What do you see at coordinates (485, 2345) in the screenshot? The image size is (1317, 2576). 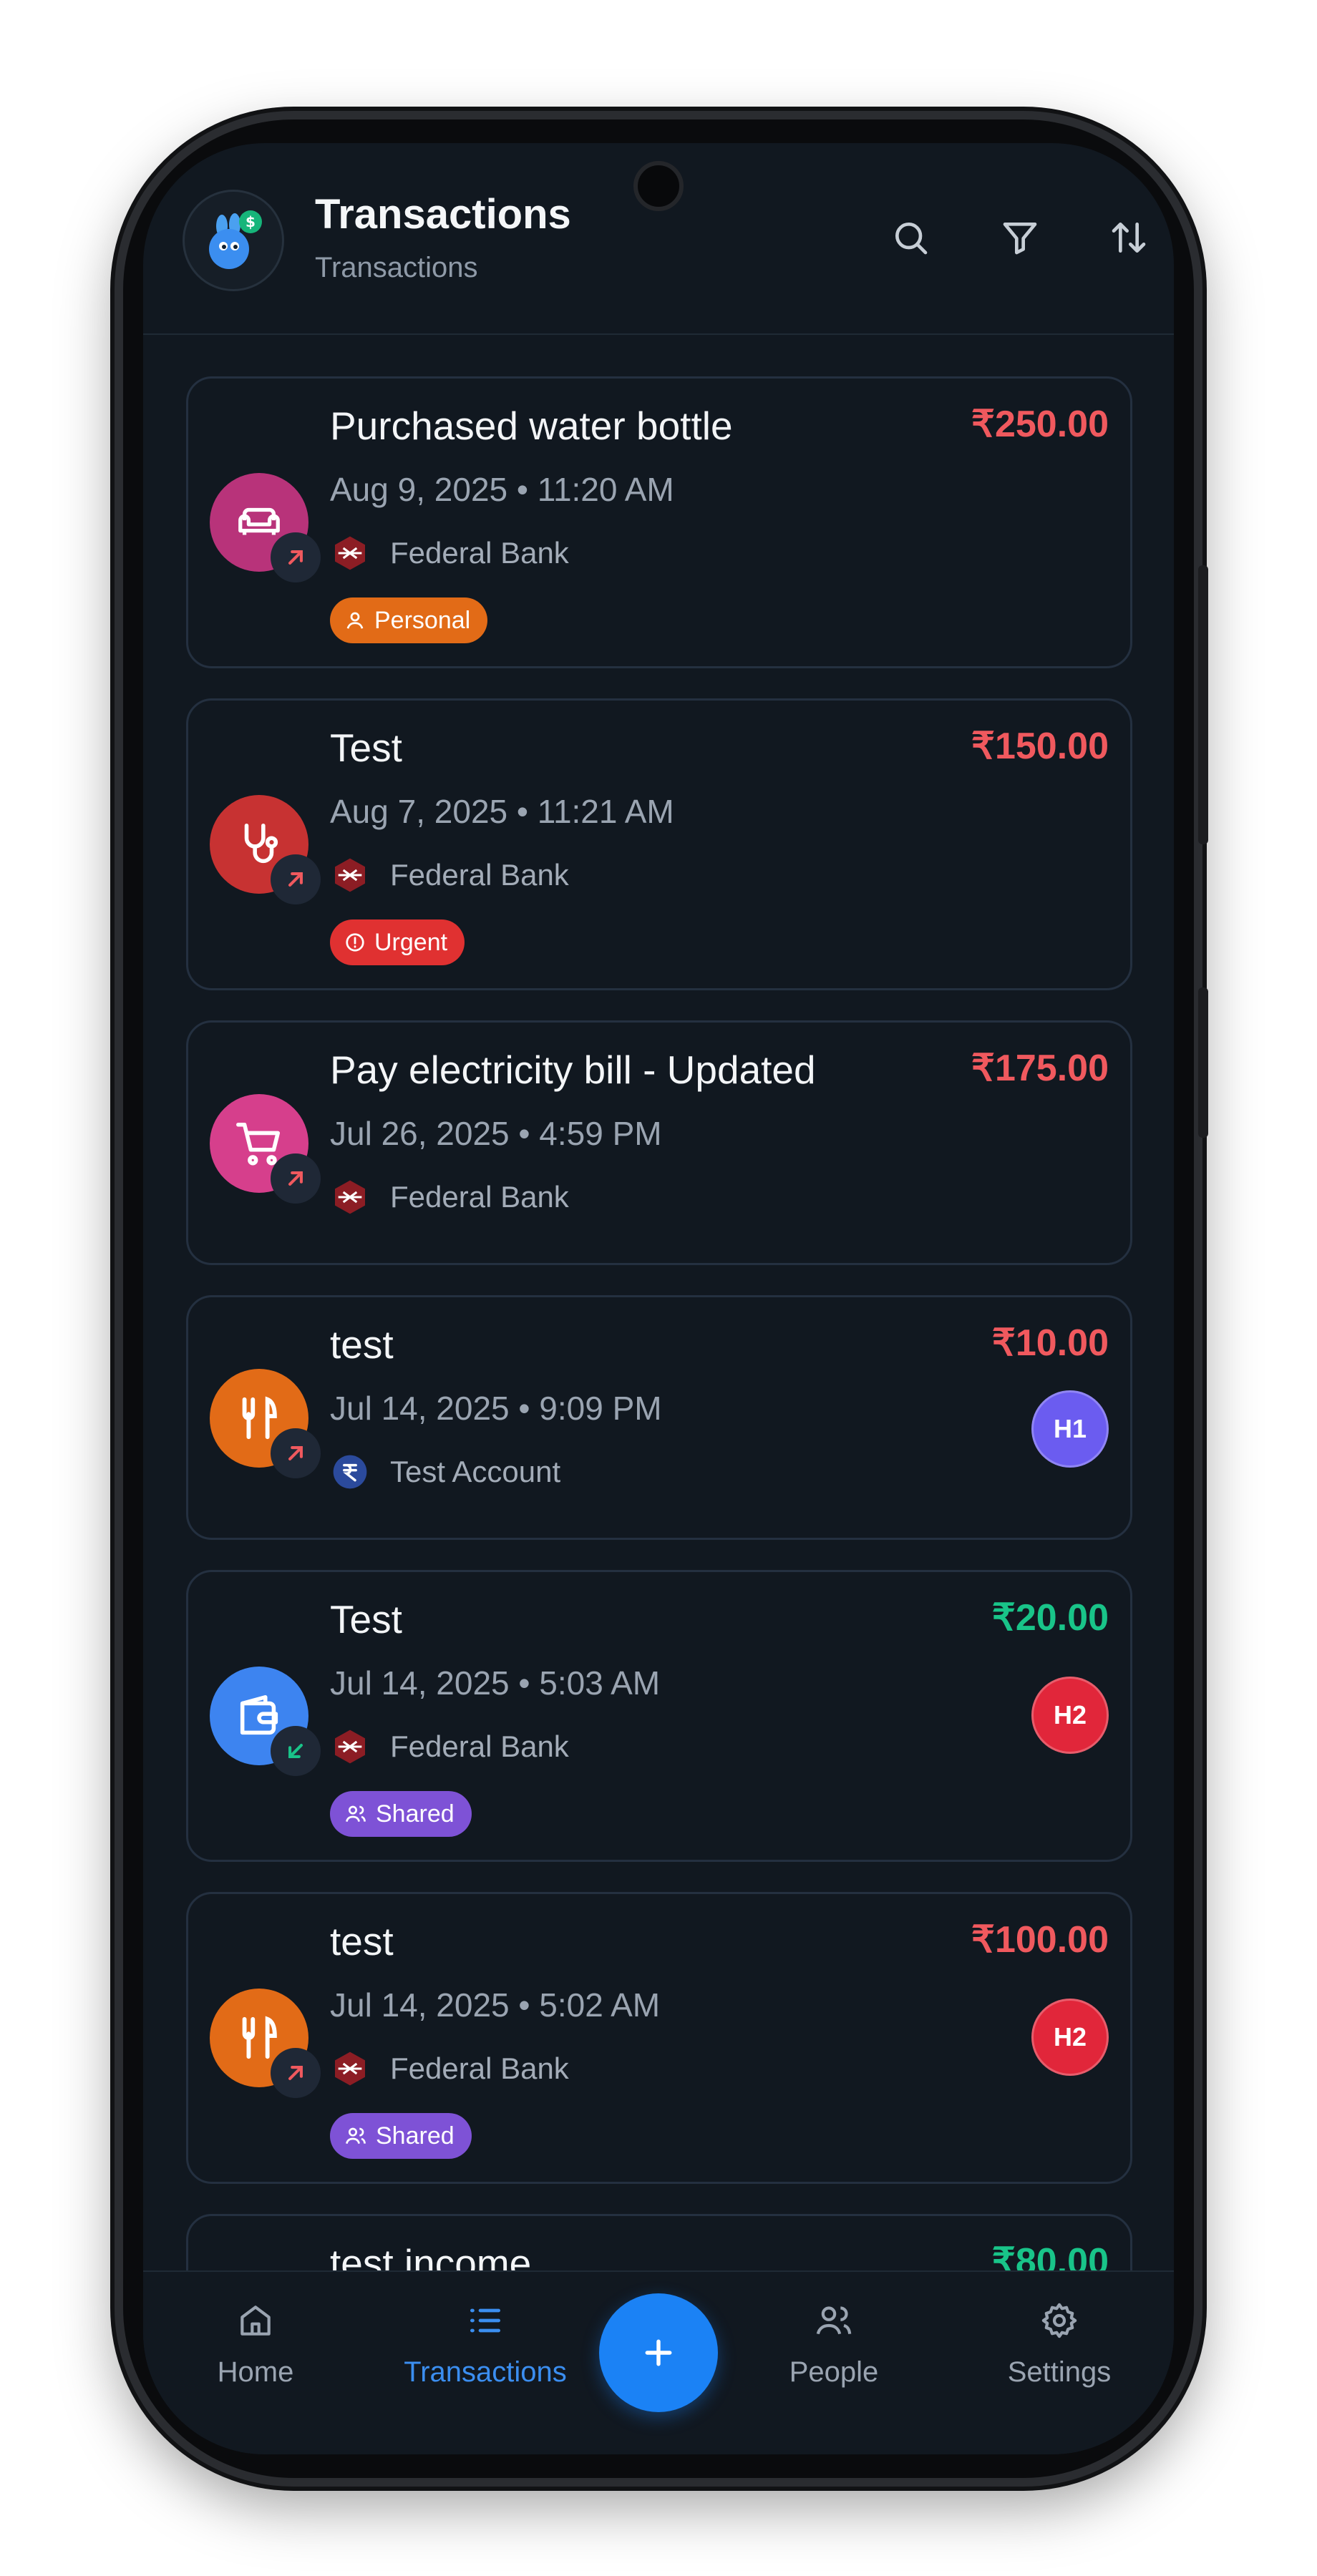 I see `nav-item-transactions: Transactions` at bounding box center [485, 2345].